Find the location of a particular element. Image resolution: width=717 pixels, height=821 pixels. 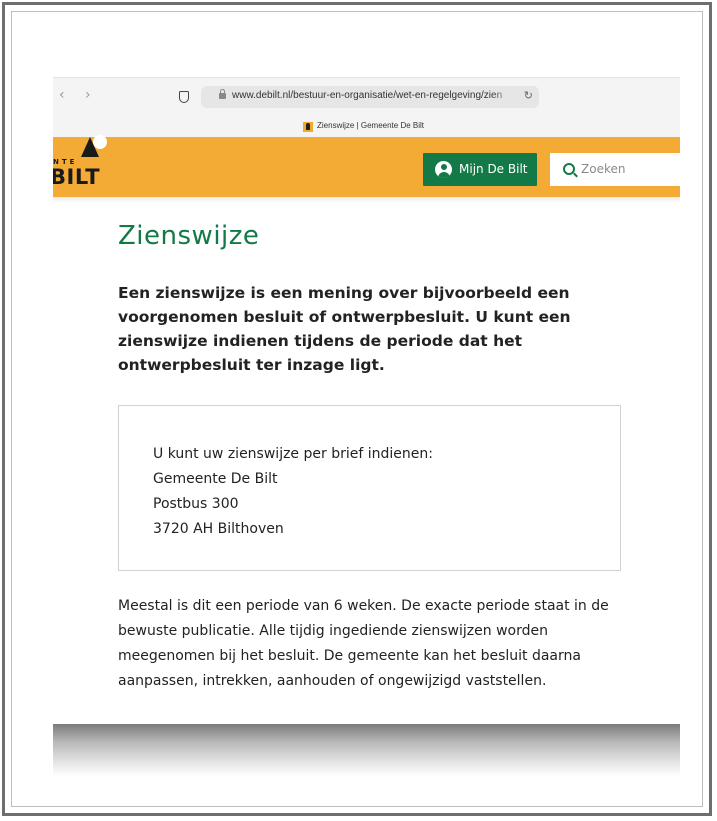

mijn-de-bilt-button: Mijn De Bilt is located at coordinates (480, 169).